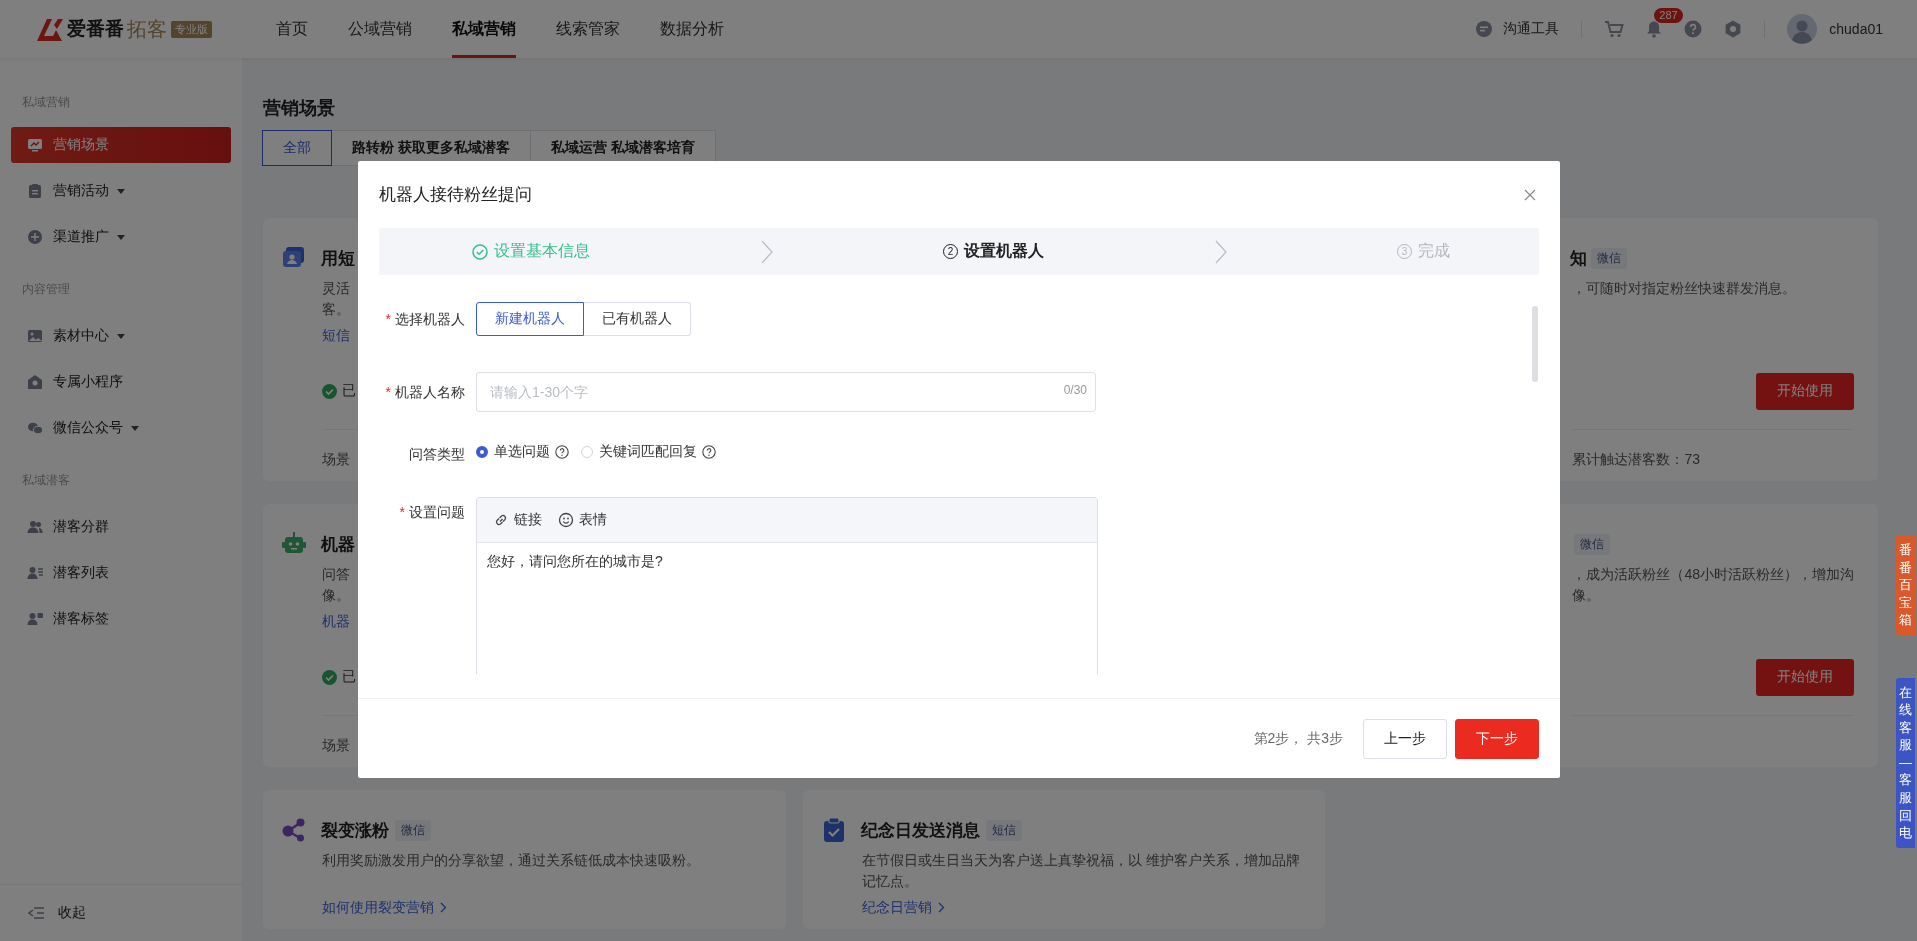 Image resolution: width=1917 pixels, height=941 pixels. I want to click on step-count-text: 第2步， 共3步, so click(1298, 738).